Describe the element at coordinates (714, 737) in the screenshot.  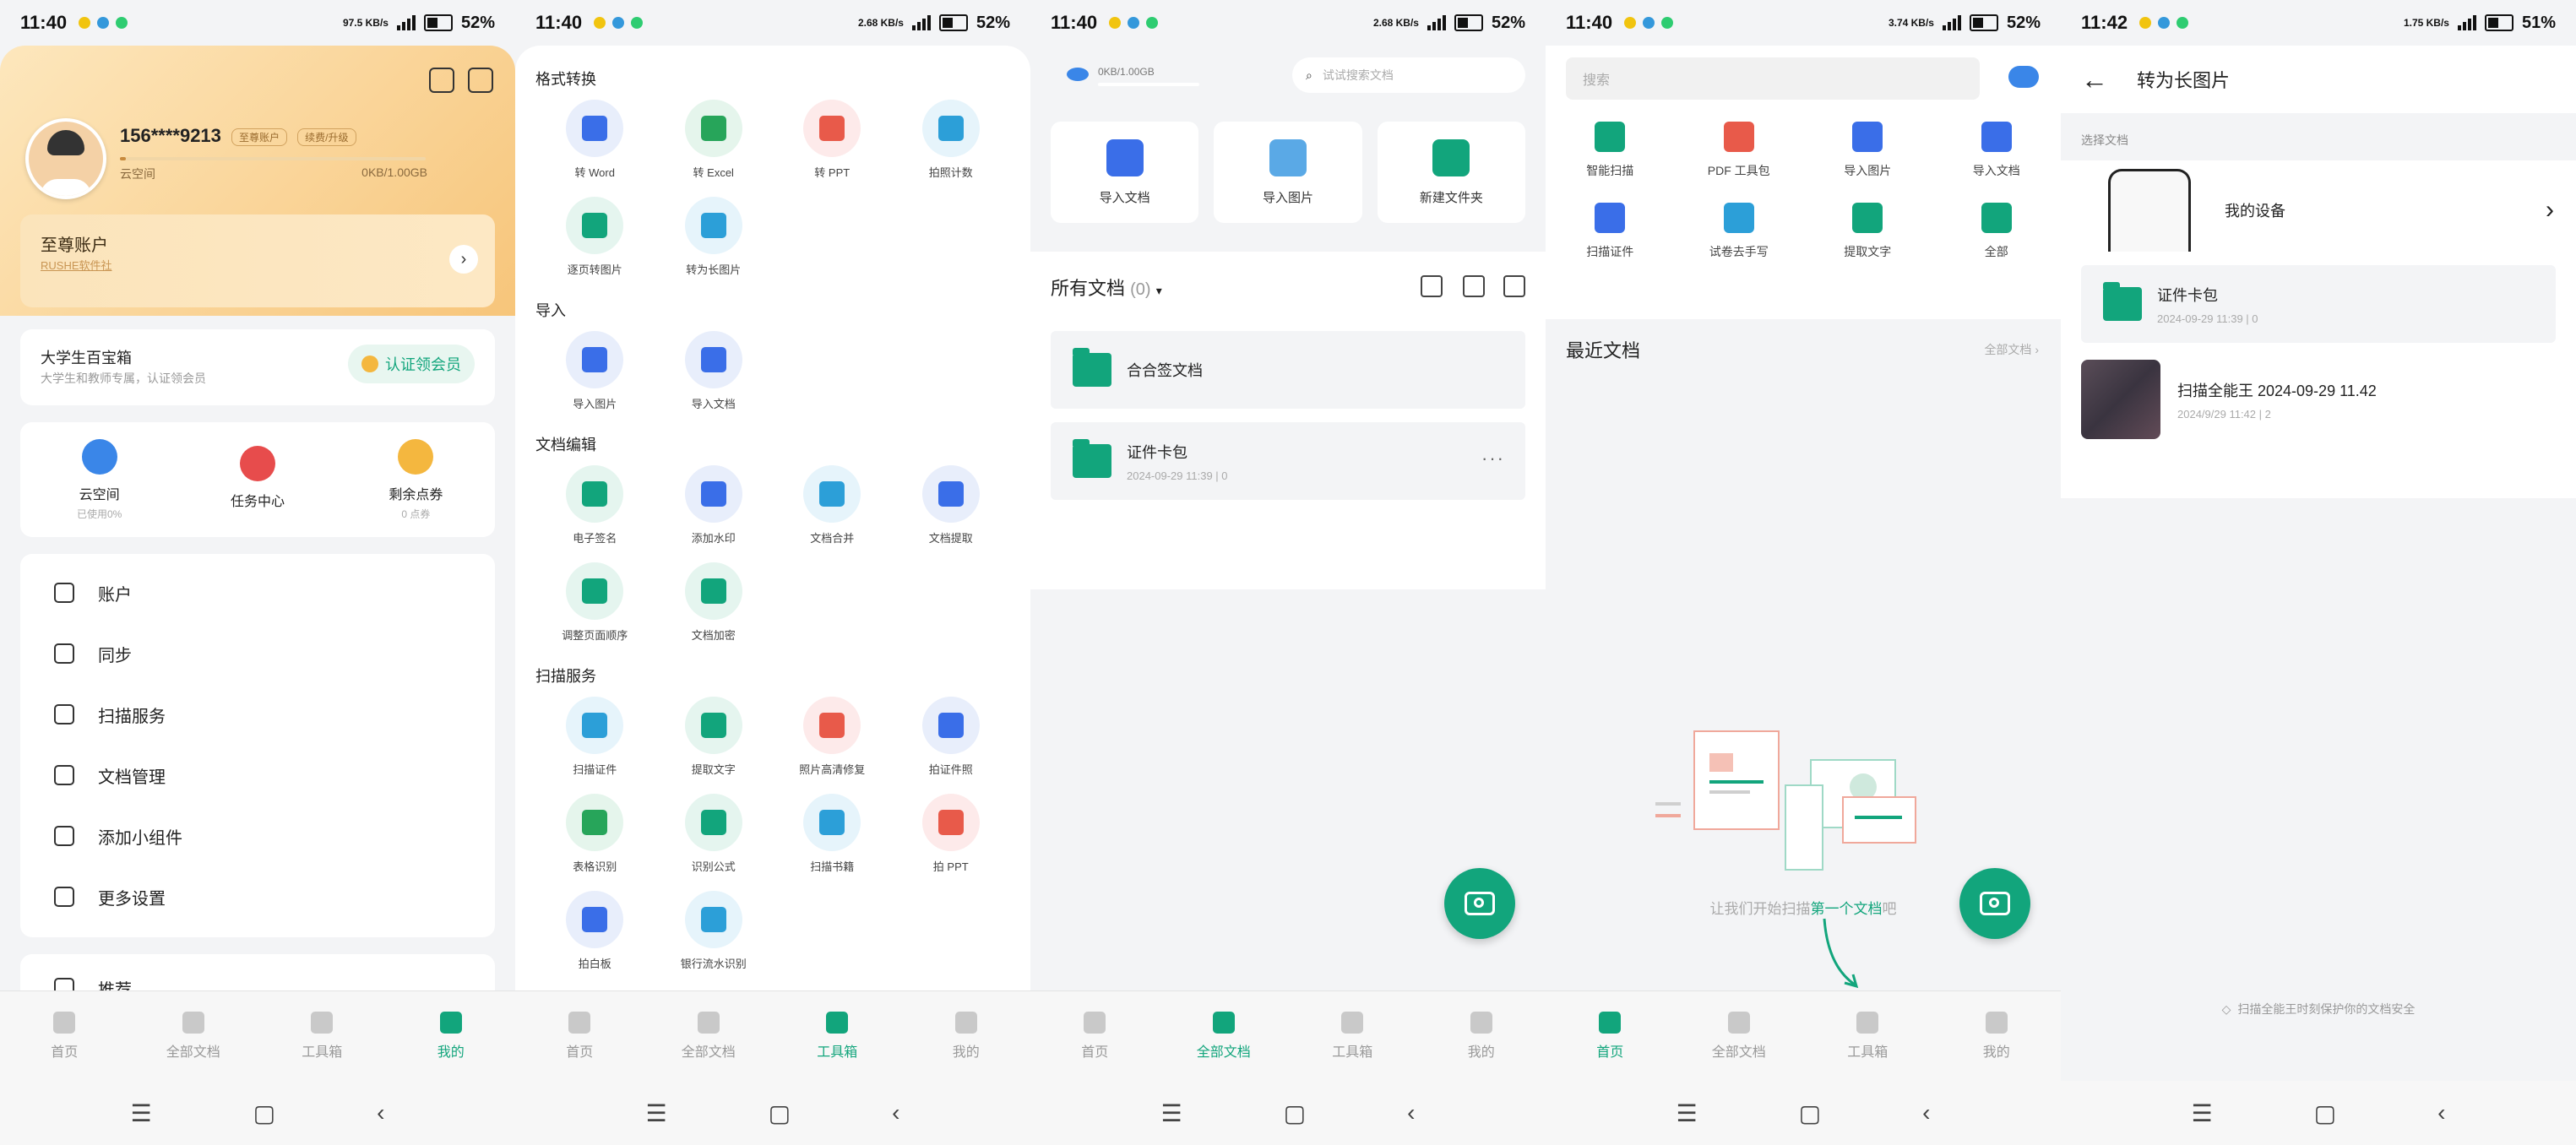
I see `tool-item: 提取文字` at that location.